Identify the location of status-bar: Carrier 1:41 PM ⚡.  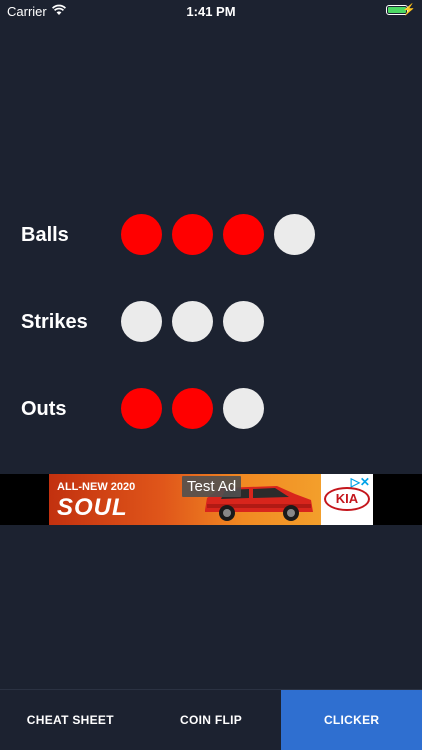
(211, 11).